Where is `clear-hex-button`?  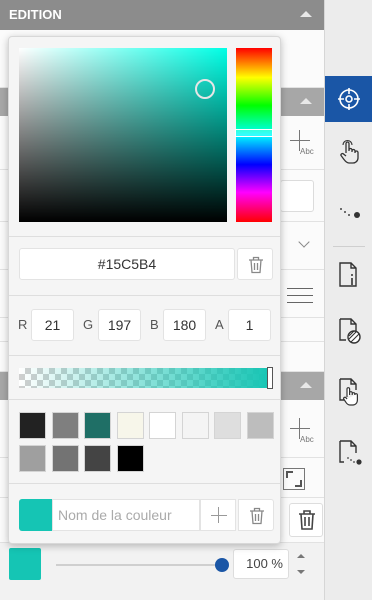 clear-hex-button is located at coordinates (255, 264).